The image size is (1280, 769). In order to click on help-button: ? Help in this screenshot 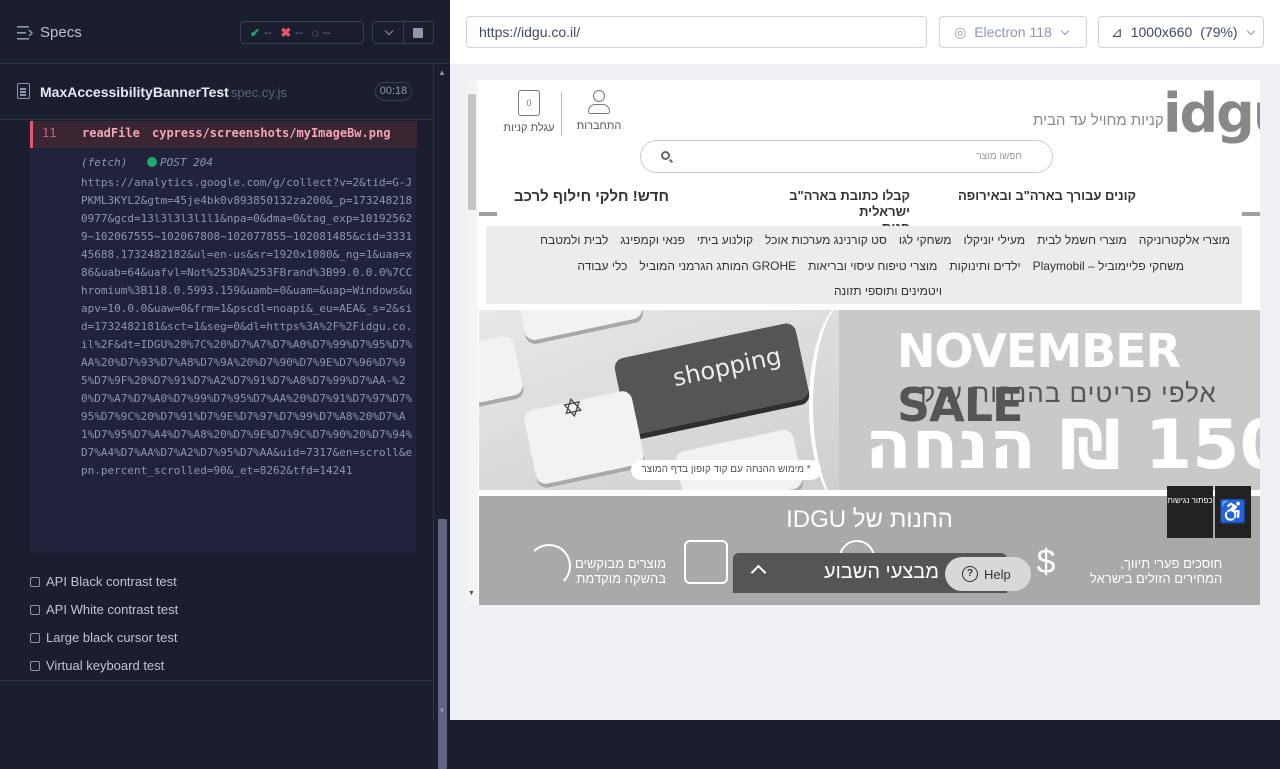, I will do `click(988, 574)`.